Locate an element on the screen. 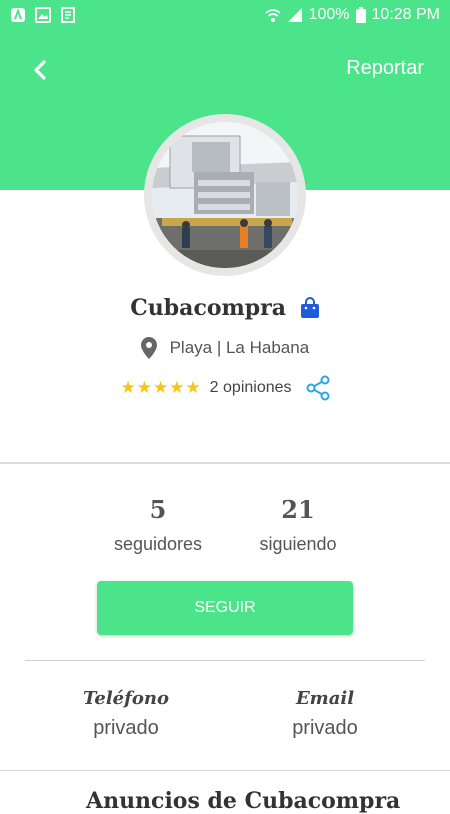  battery-icon is located at coordinates (360, 15).